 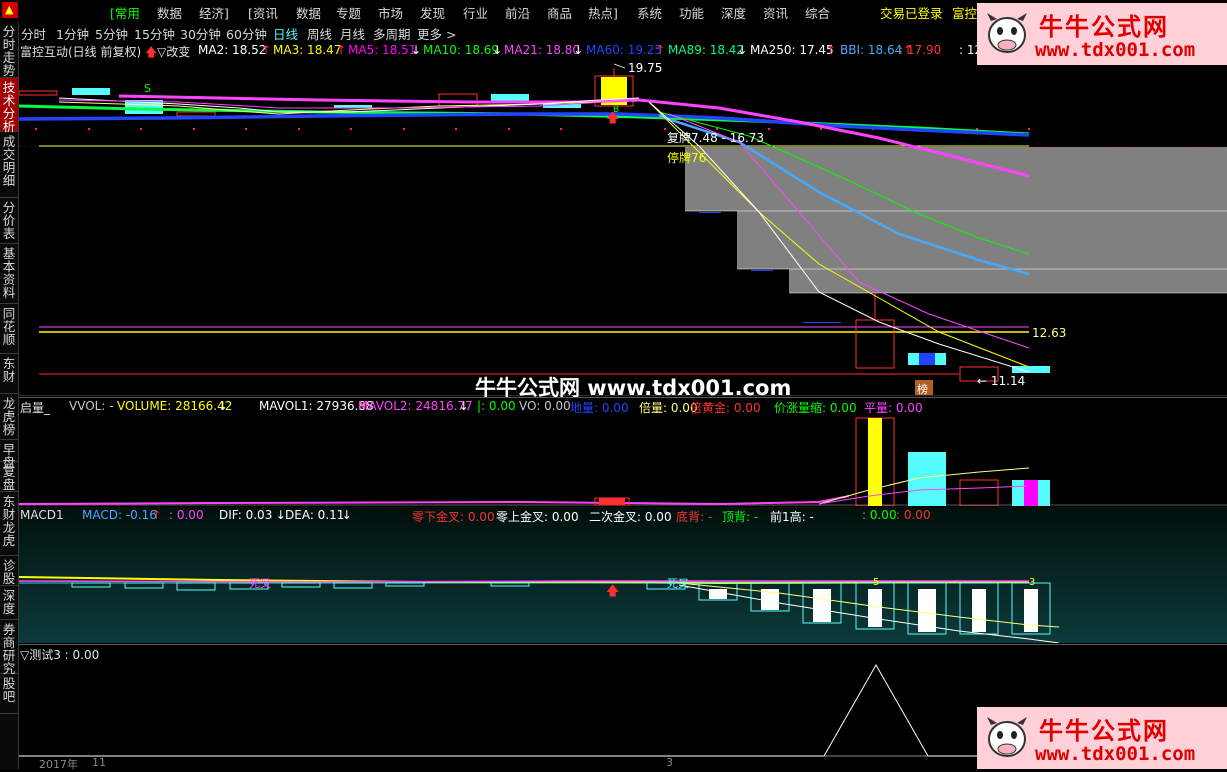 What do you see at coordinates (1008, 281) in the screenshot?
I see `suspend-block` at bounding box center [1008, 281].